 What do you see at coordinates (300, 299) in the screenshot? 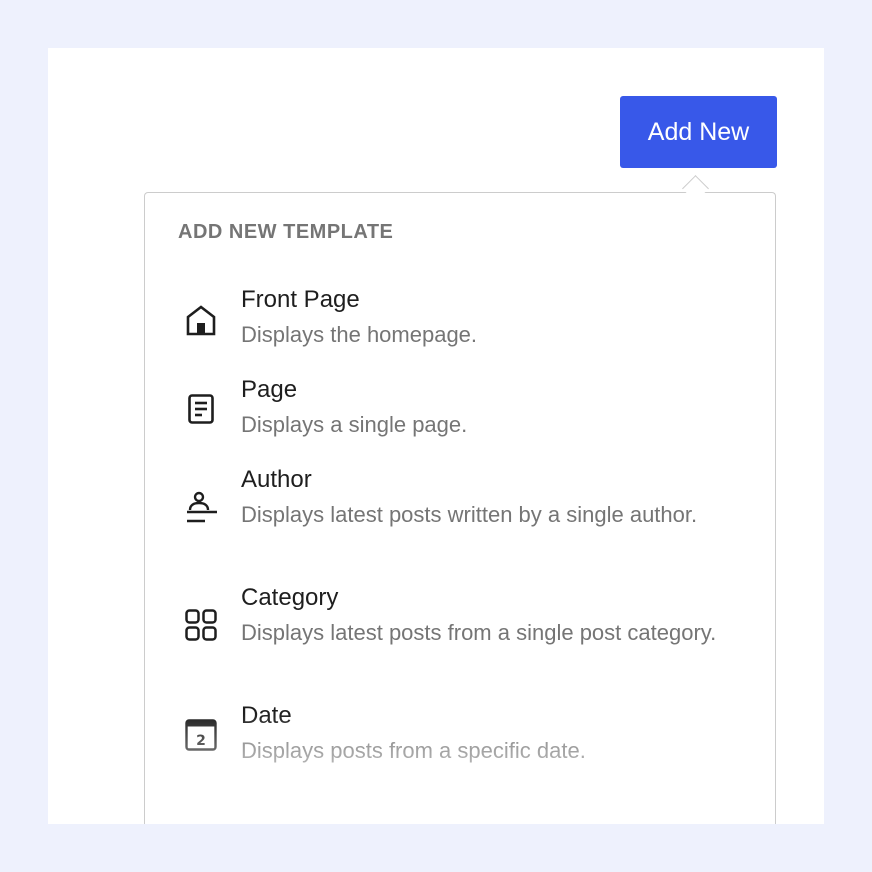
I see `template-item-title: Front Page` at bounding box center [300, 299].